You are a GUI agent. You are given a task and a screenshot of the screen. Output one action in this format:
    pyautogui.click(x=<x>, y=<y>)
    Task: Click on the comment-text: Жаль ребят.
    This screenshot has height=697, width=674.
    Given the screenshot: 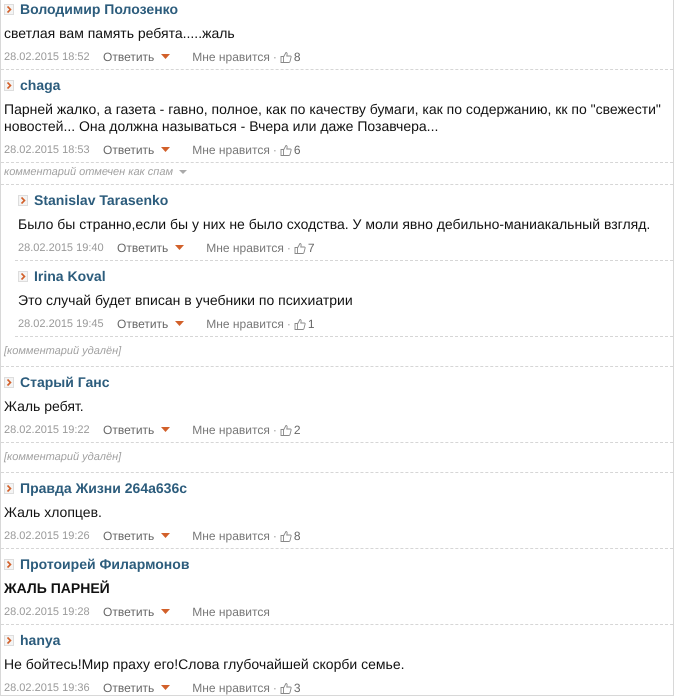 What is the action you would take?
    pyautogui.click(x=44, y=406)
    